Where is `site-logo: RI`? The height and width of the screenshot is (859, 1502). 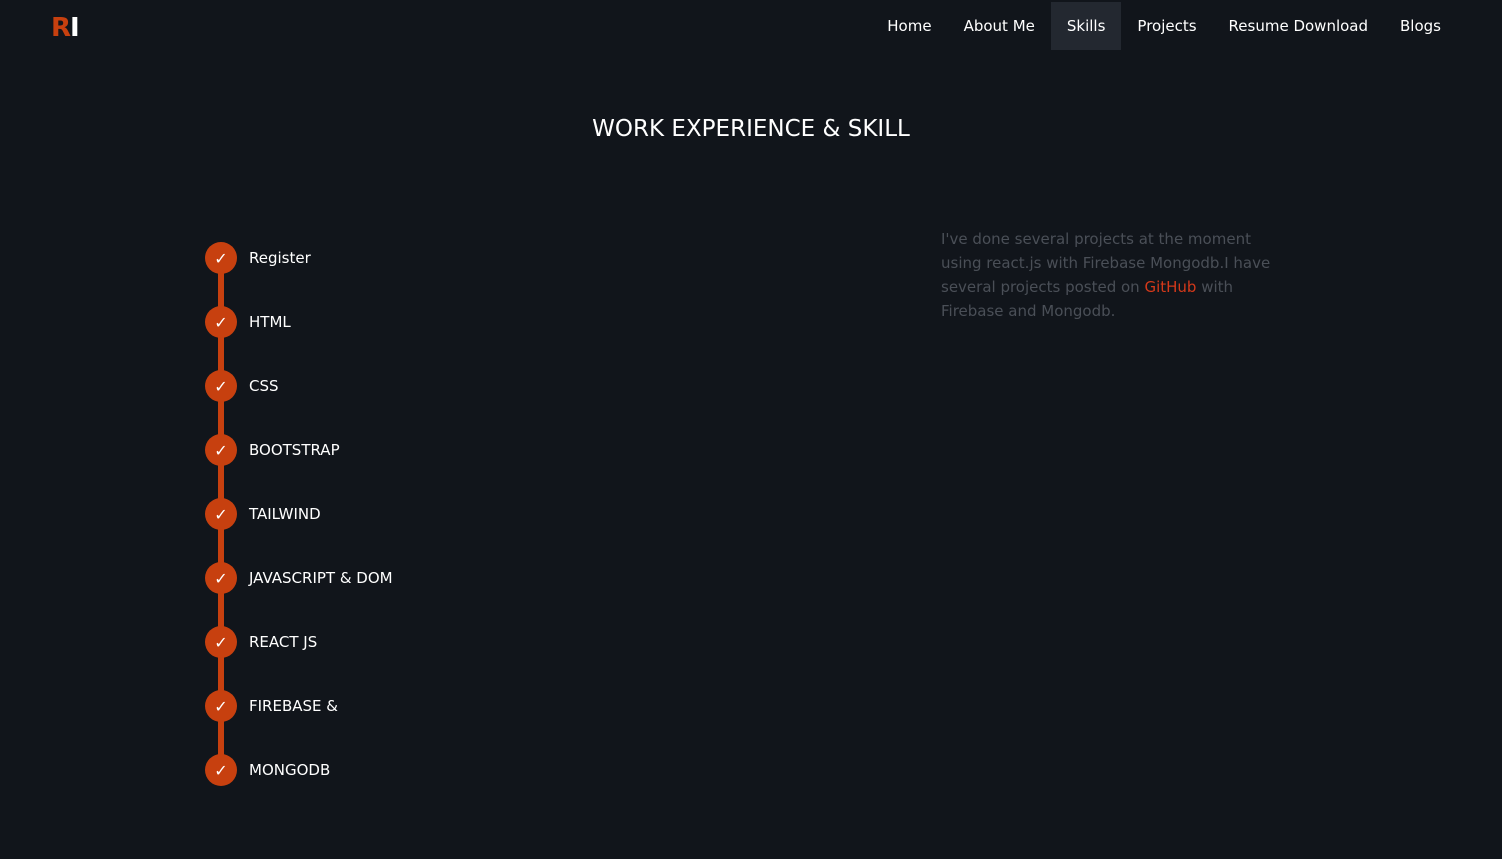
site-logo: RI is located at coordinates (65, 28).